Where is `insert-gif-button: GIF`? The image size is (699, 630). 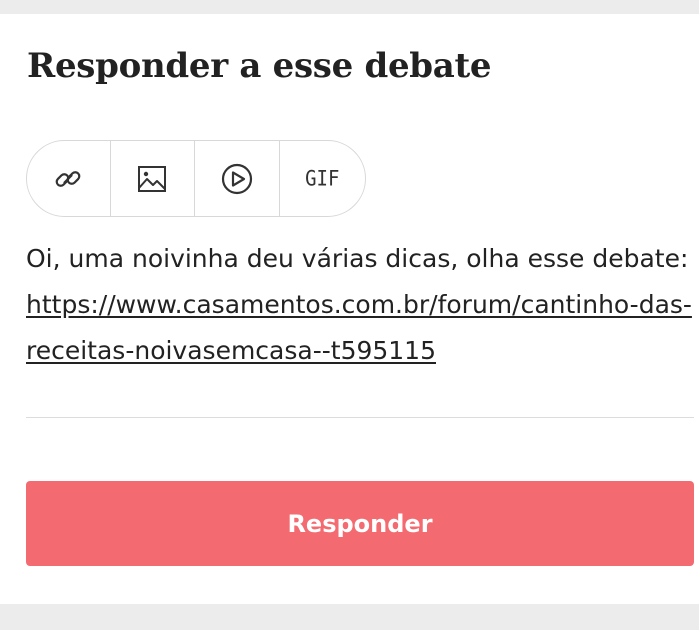
insert-gif-button: GIF is located at coordinates (322, 178).